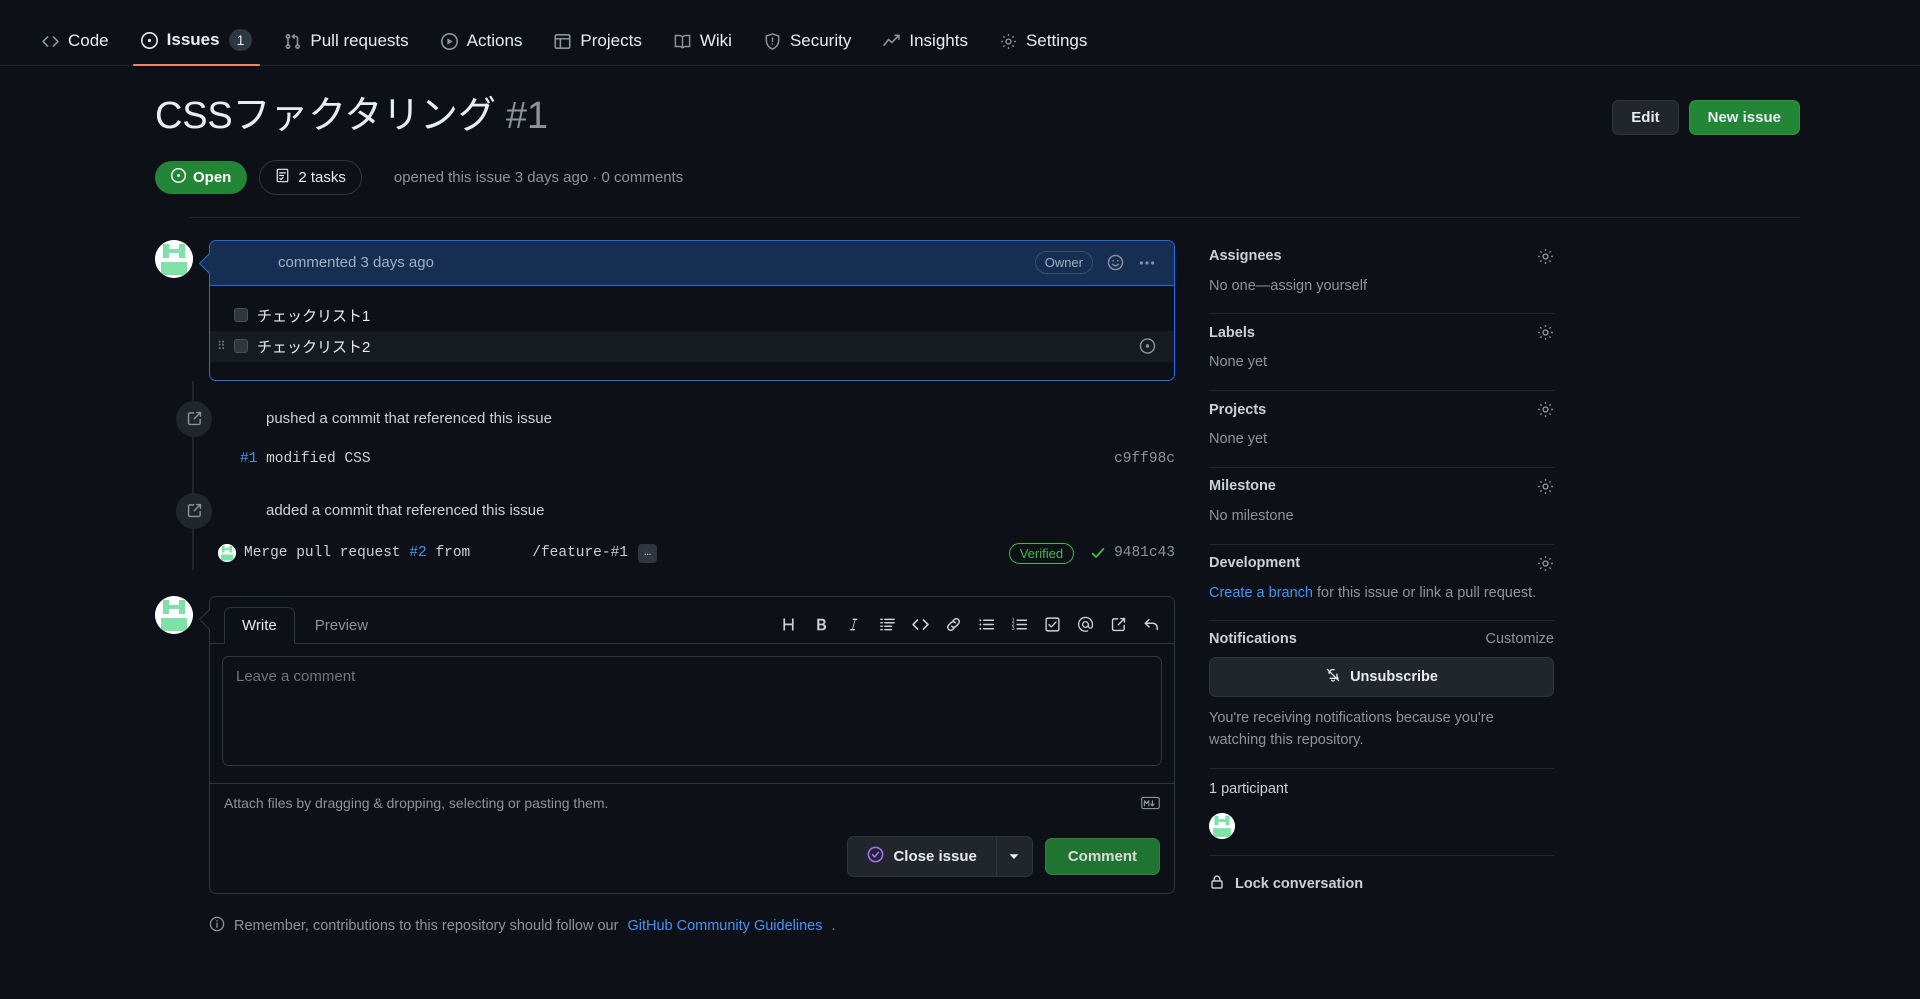  Describe the element at coordinates (938, 40) in the screenshot. I see `nav-label: Insights` at that location.